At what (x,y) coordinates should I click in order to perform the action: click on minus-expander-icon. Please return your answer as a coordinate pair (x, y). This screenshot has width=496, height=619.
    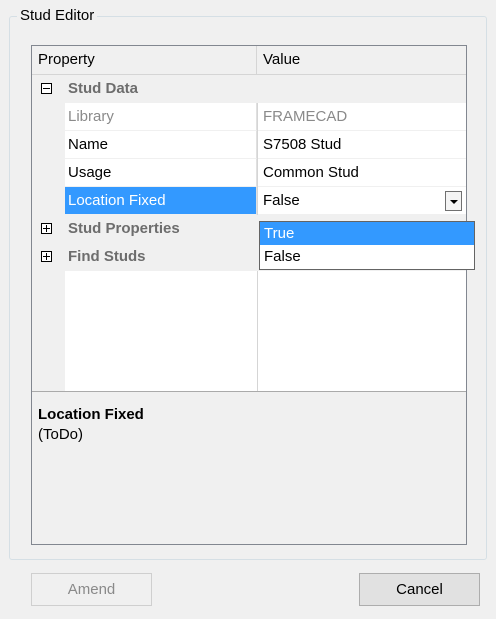
    Looking at the image, I should click on (46, 88).